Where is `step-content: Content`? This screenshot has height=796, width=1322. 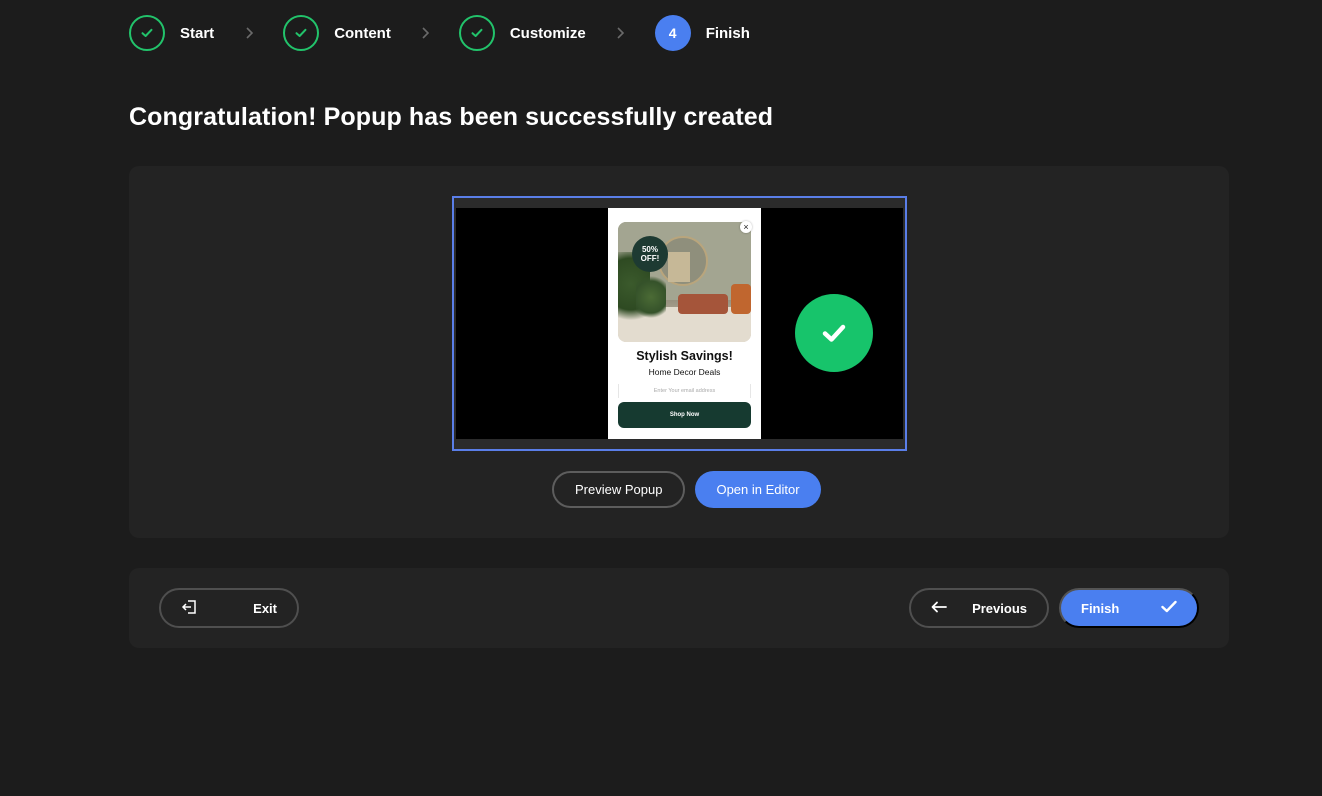
step-content: Content is located at coordinates (337, 33).